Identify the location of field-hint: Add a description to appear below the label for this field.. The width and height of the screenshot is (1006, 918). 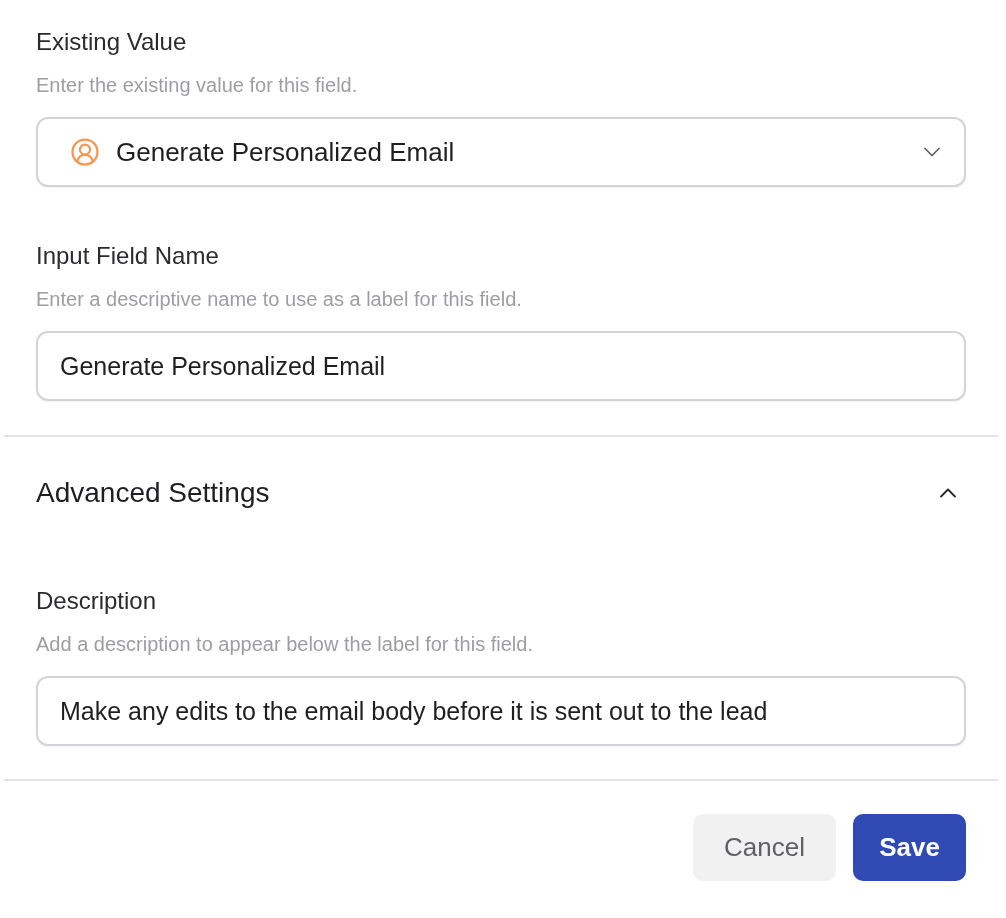
(285, 644).